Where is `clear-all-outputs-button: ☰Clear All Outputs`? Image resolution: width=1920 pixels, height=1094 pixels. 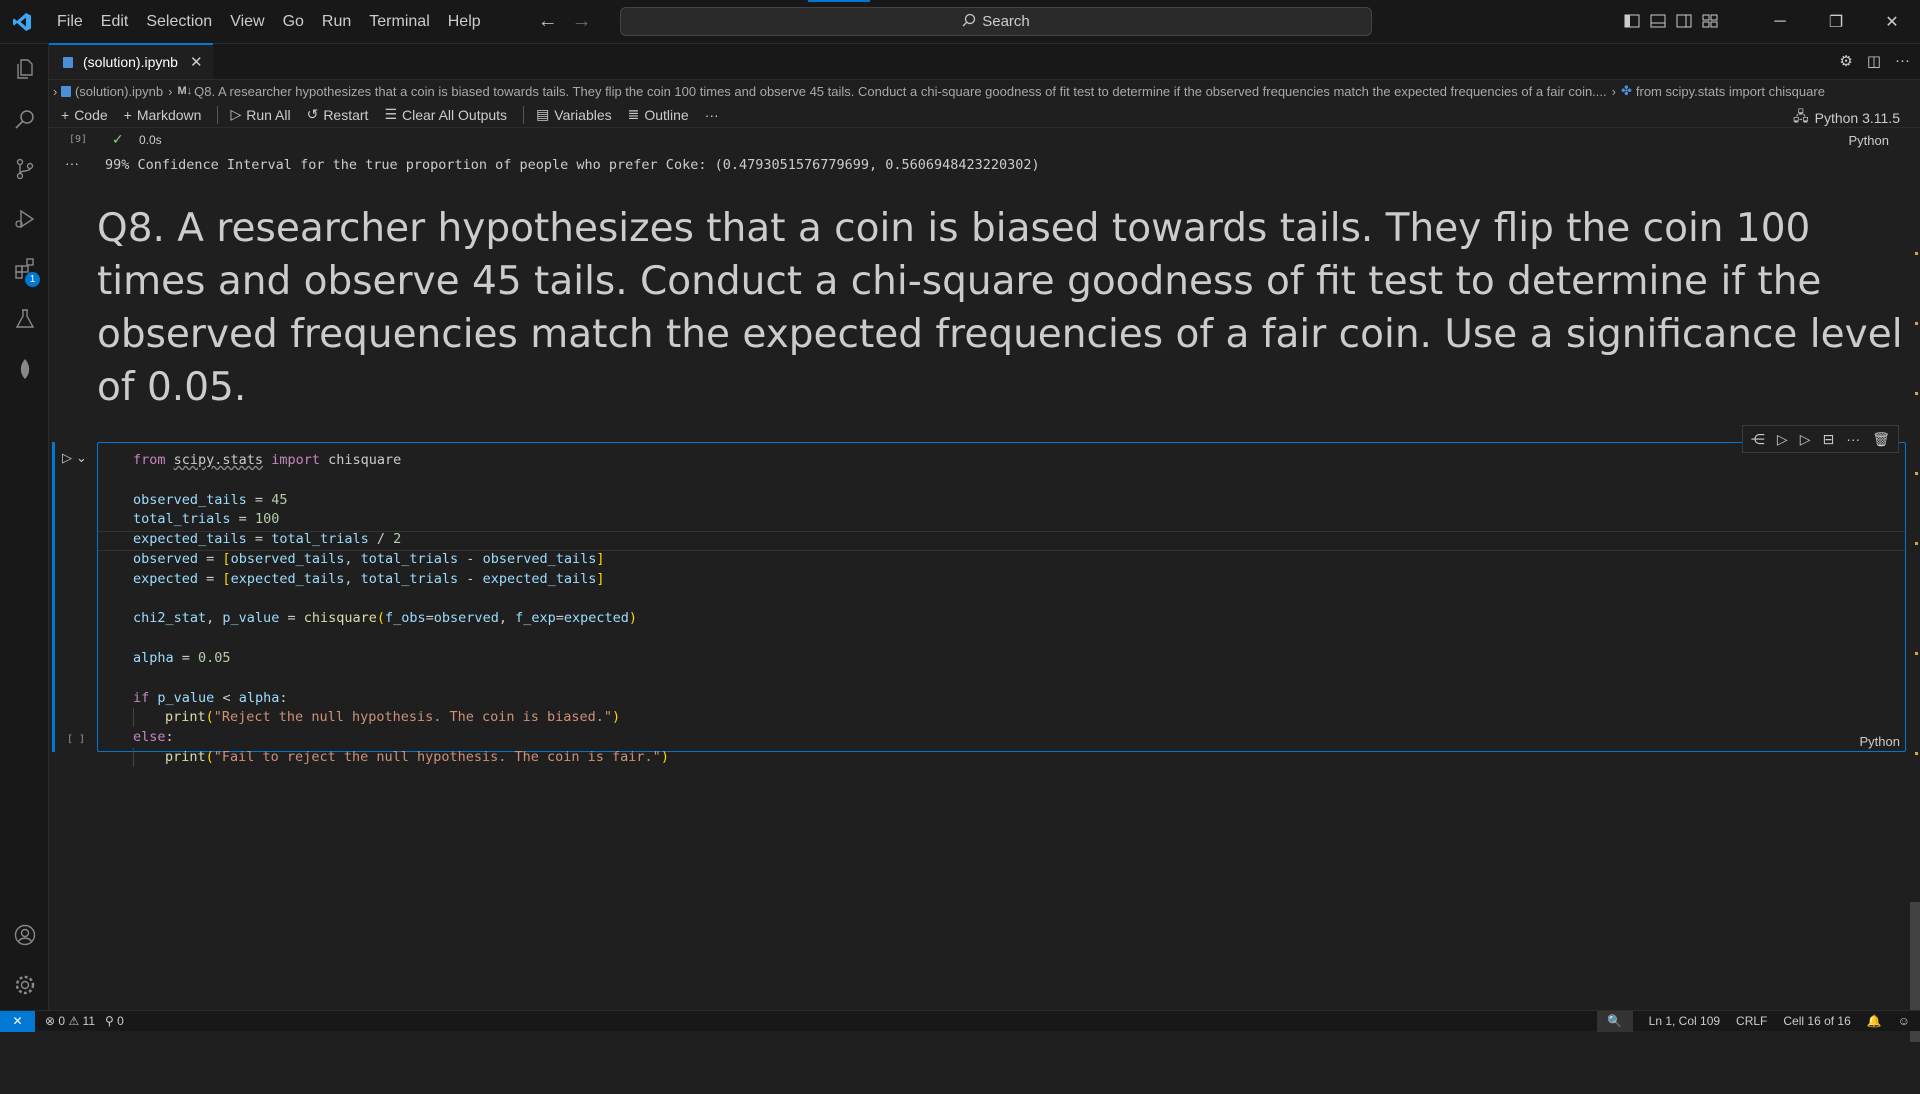 clear-all-outputs-button: ☰Clear All Outputs is located at coordinates (445, 114).